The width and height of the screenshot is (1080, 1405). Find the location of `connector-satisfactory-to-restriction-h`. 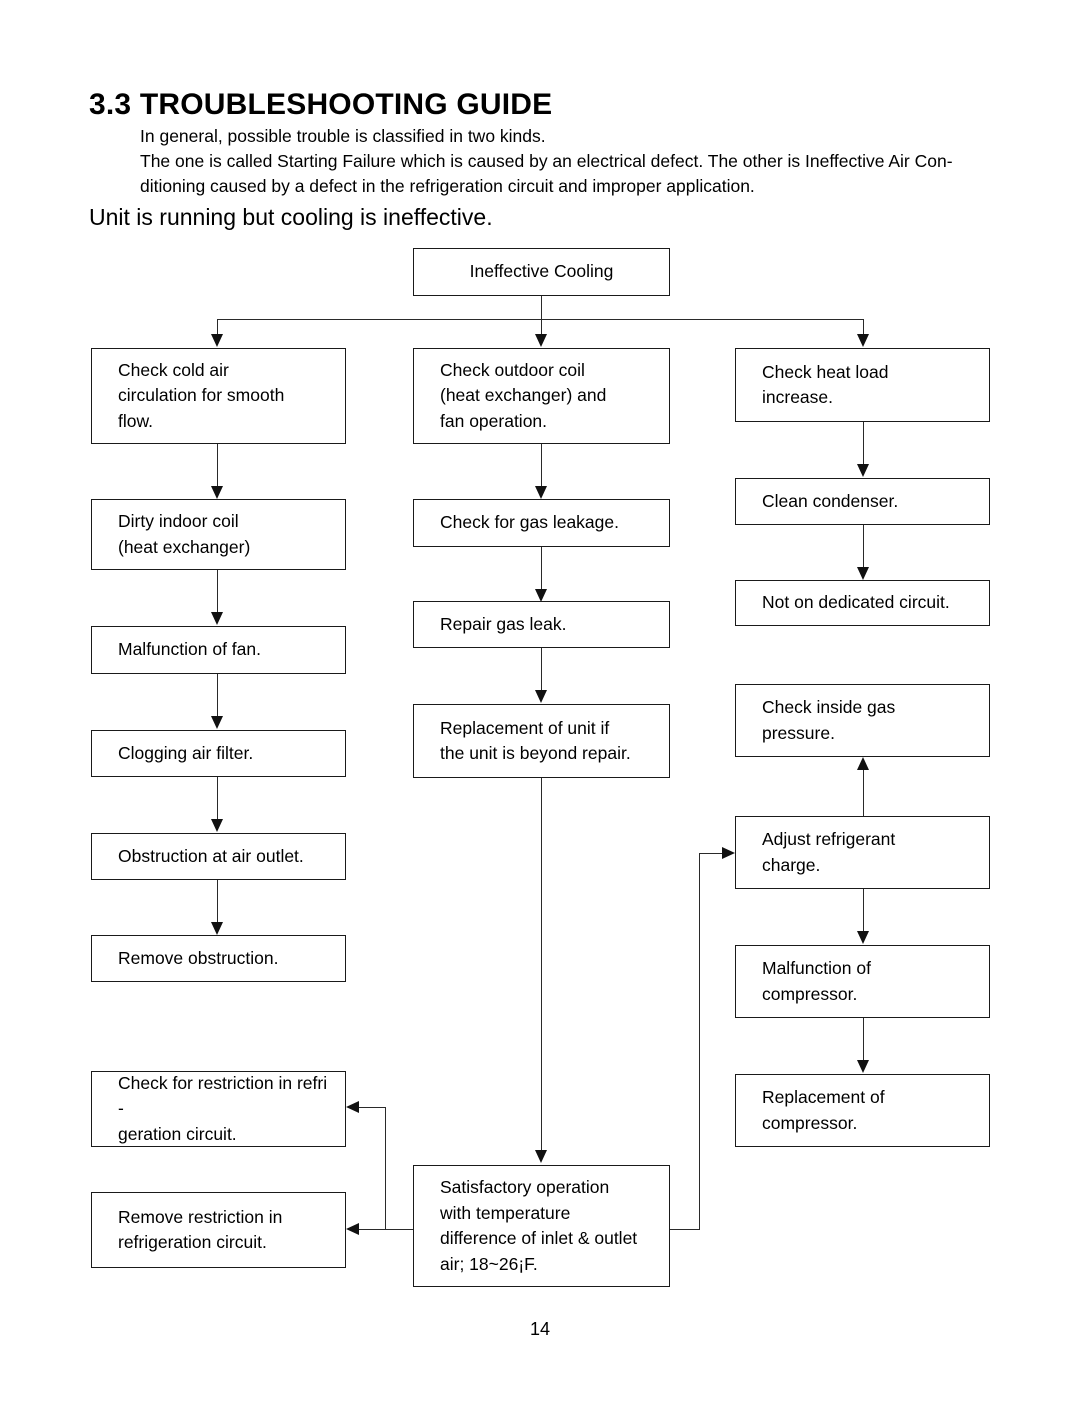

connector-satisfactory-to-restriction-h is located at coordinates (386, 1230).